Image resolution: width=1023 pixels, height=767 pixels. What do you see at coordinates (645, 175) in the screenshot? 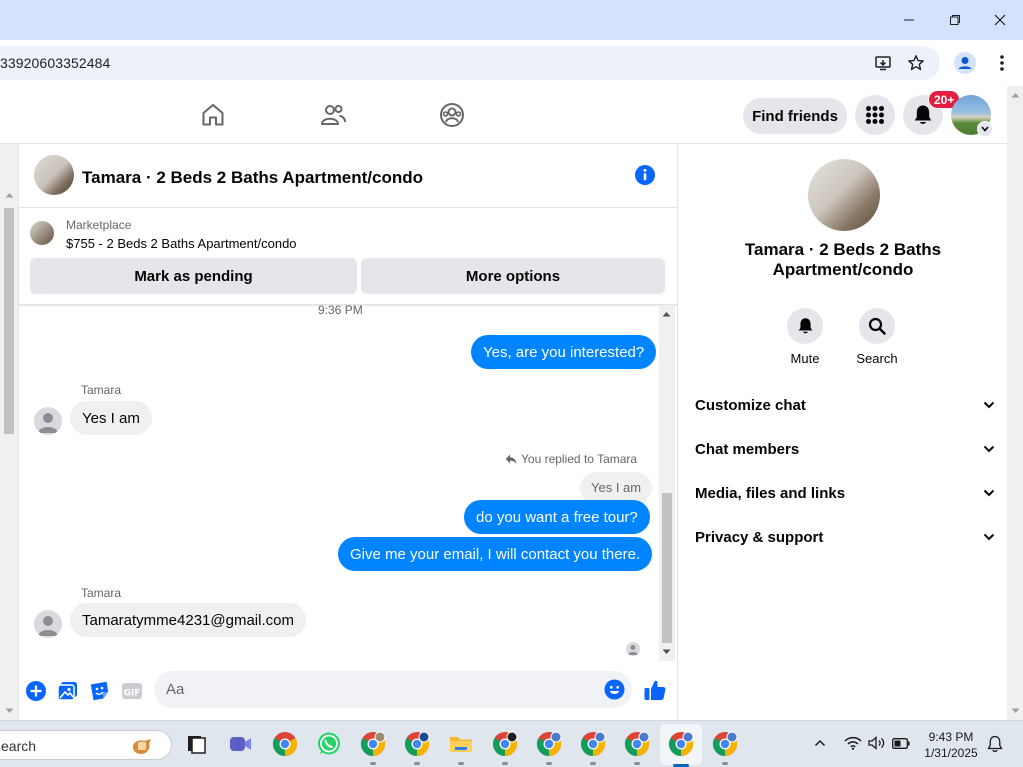
I see `info-icon` at bounding box center [645, 175].